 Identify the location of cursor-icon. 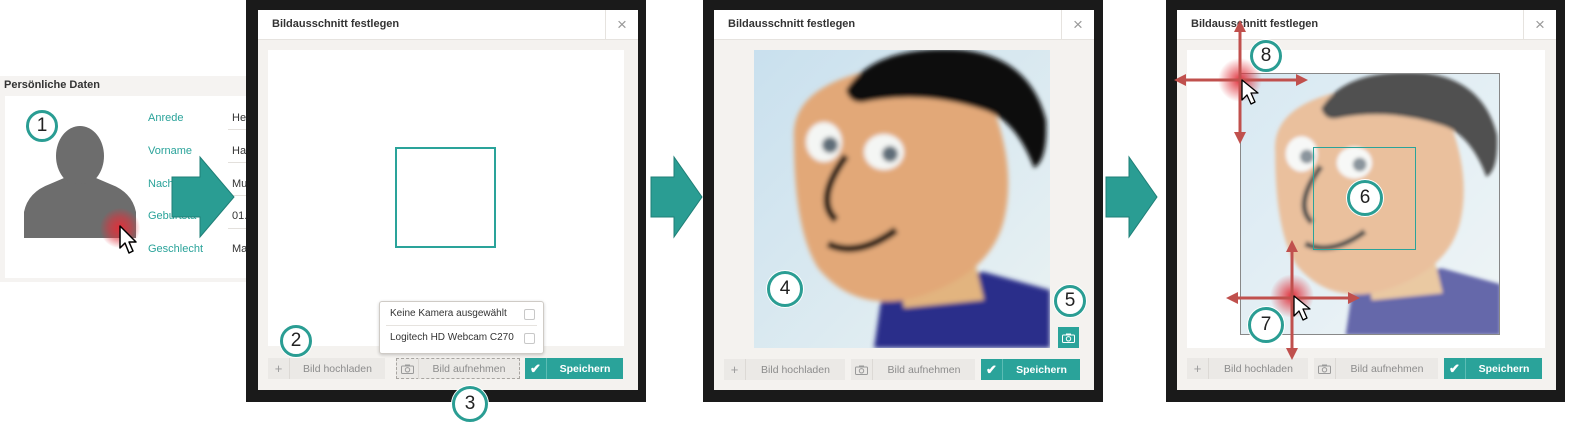
(128, 239).